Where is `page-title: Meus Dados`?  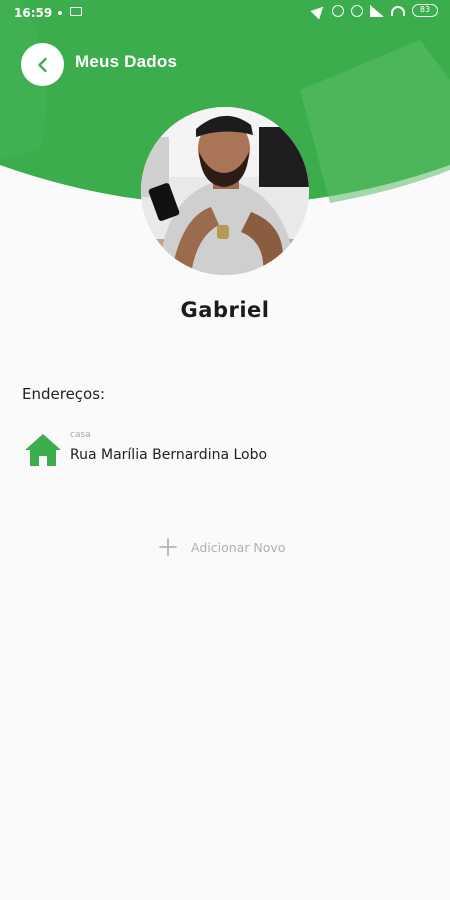 page-title: Meus Dados is located at coordinates (126, 61).